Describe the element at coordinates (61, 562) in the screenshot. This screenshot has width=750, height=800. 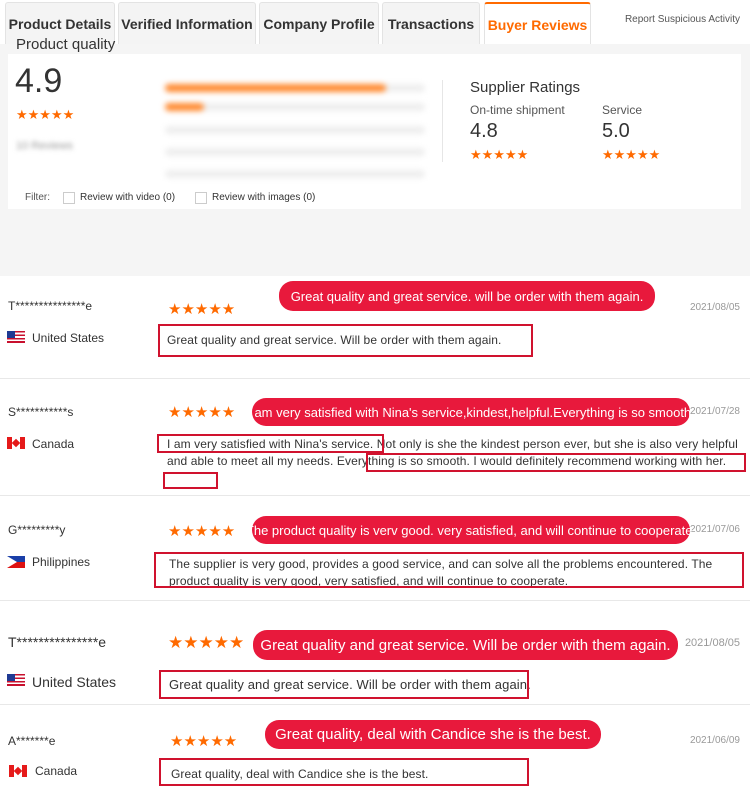
I see `reviewer-country: Philippines` at that location.